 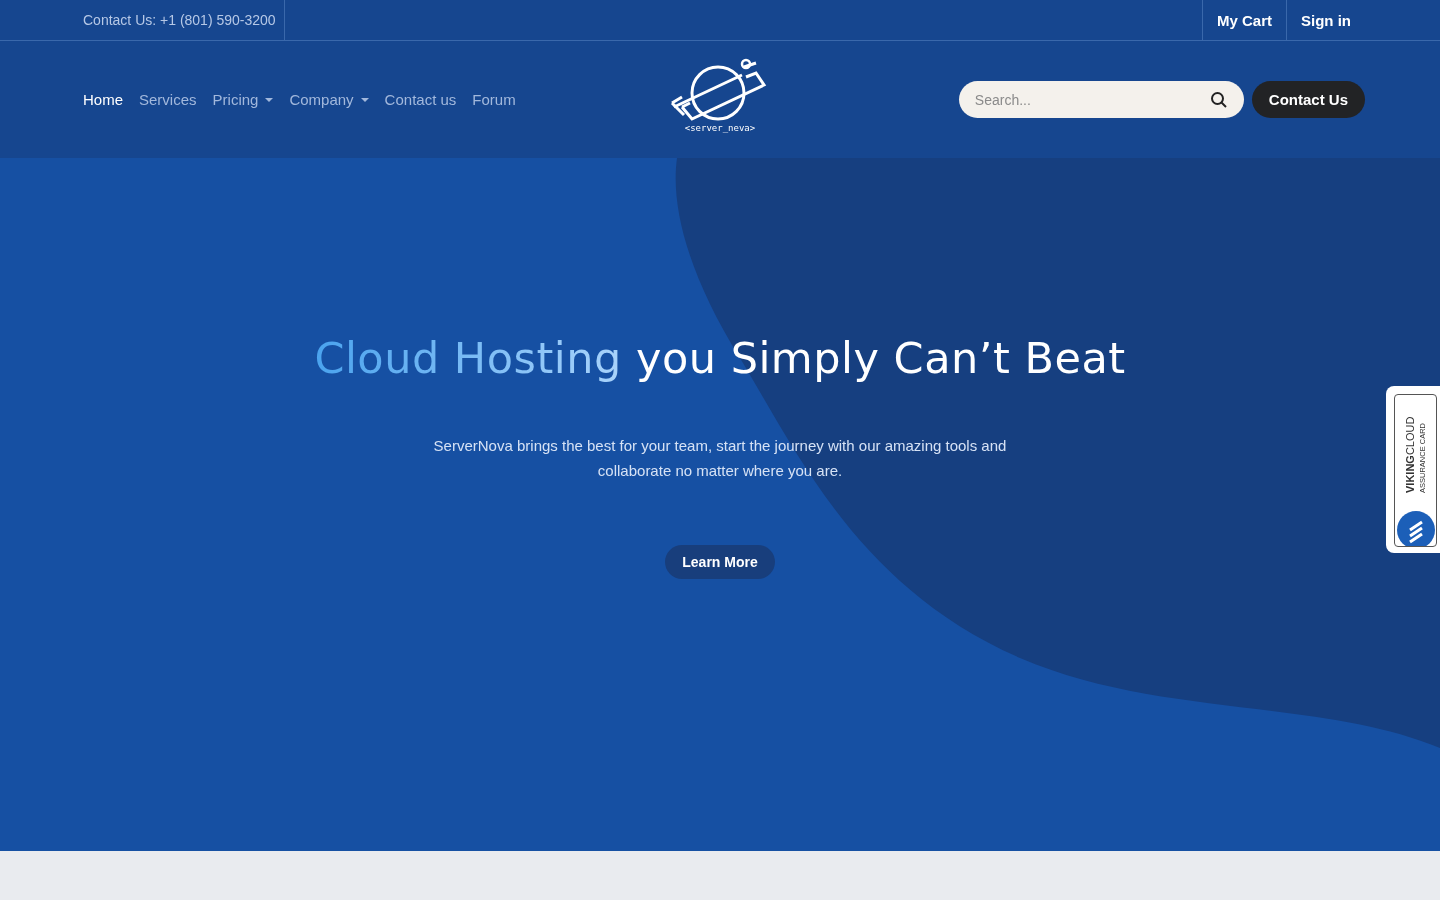 I want to click on nav-link: Pricing, so click(x=243, y=99).